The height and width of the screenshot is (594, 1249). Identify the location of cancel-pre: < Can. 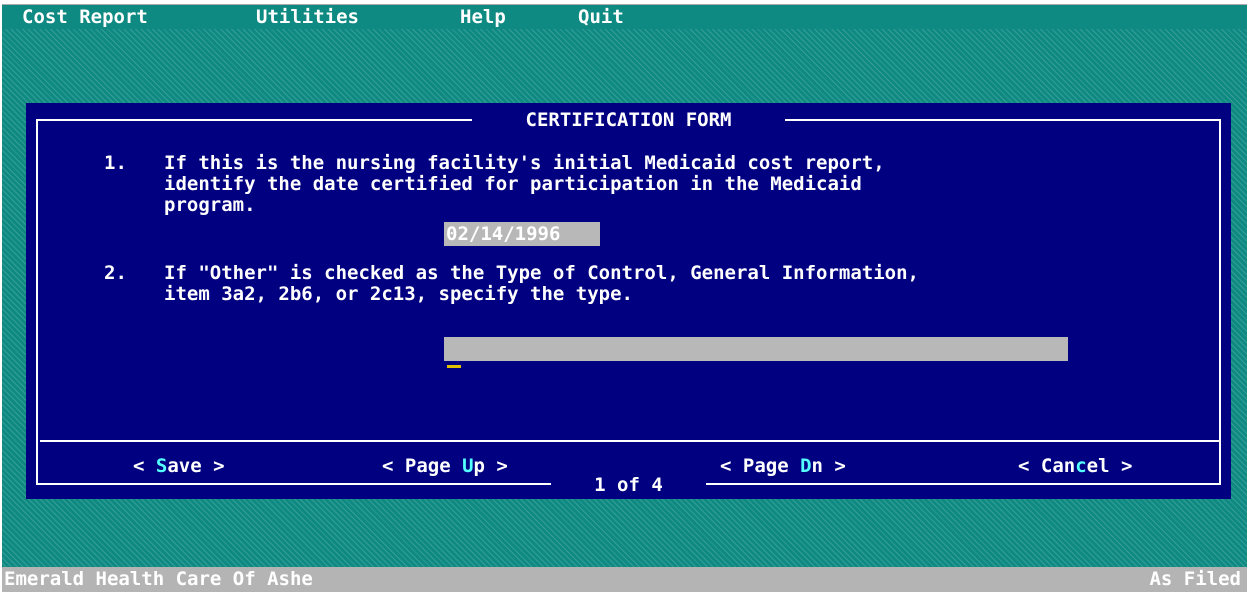
(1047, 466).